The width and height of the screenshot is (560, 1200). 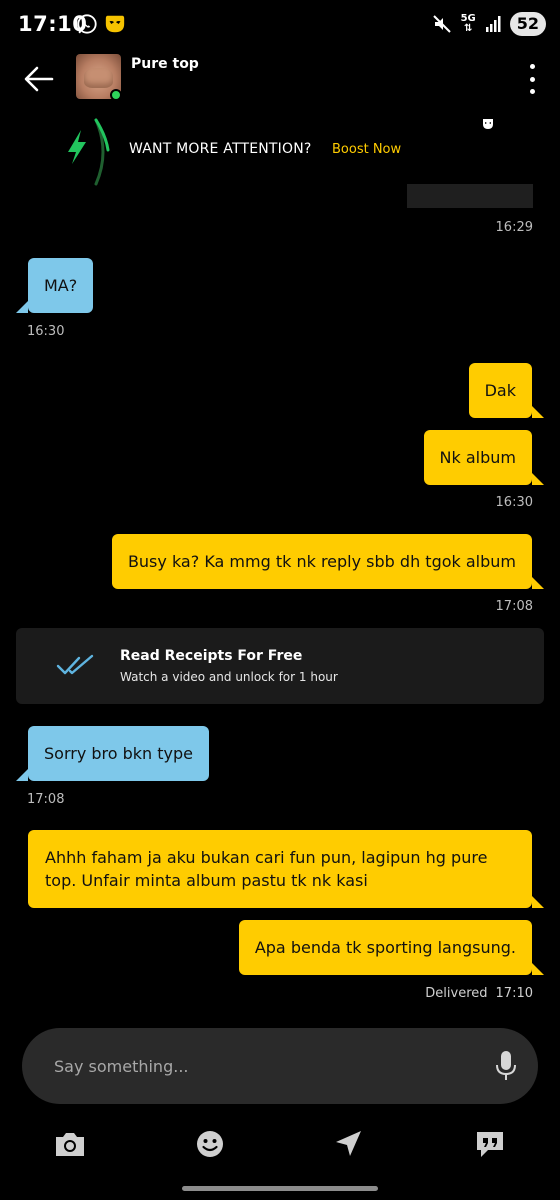 What do you see at coordinates (490, 1144) in the screenshot?
I see `quick-reply-icon` at bounding box center [490, 1144].